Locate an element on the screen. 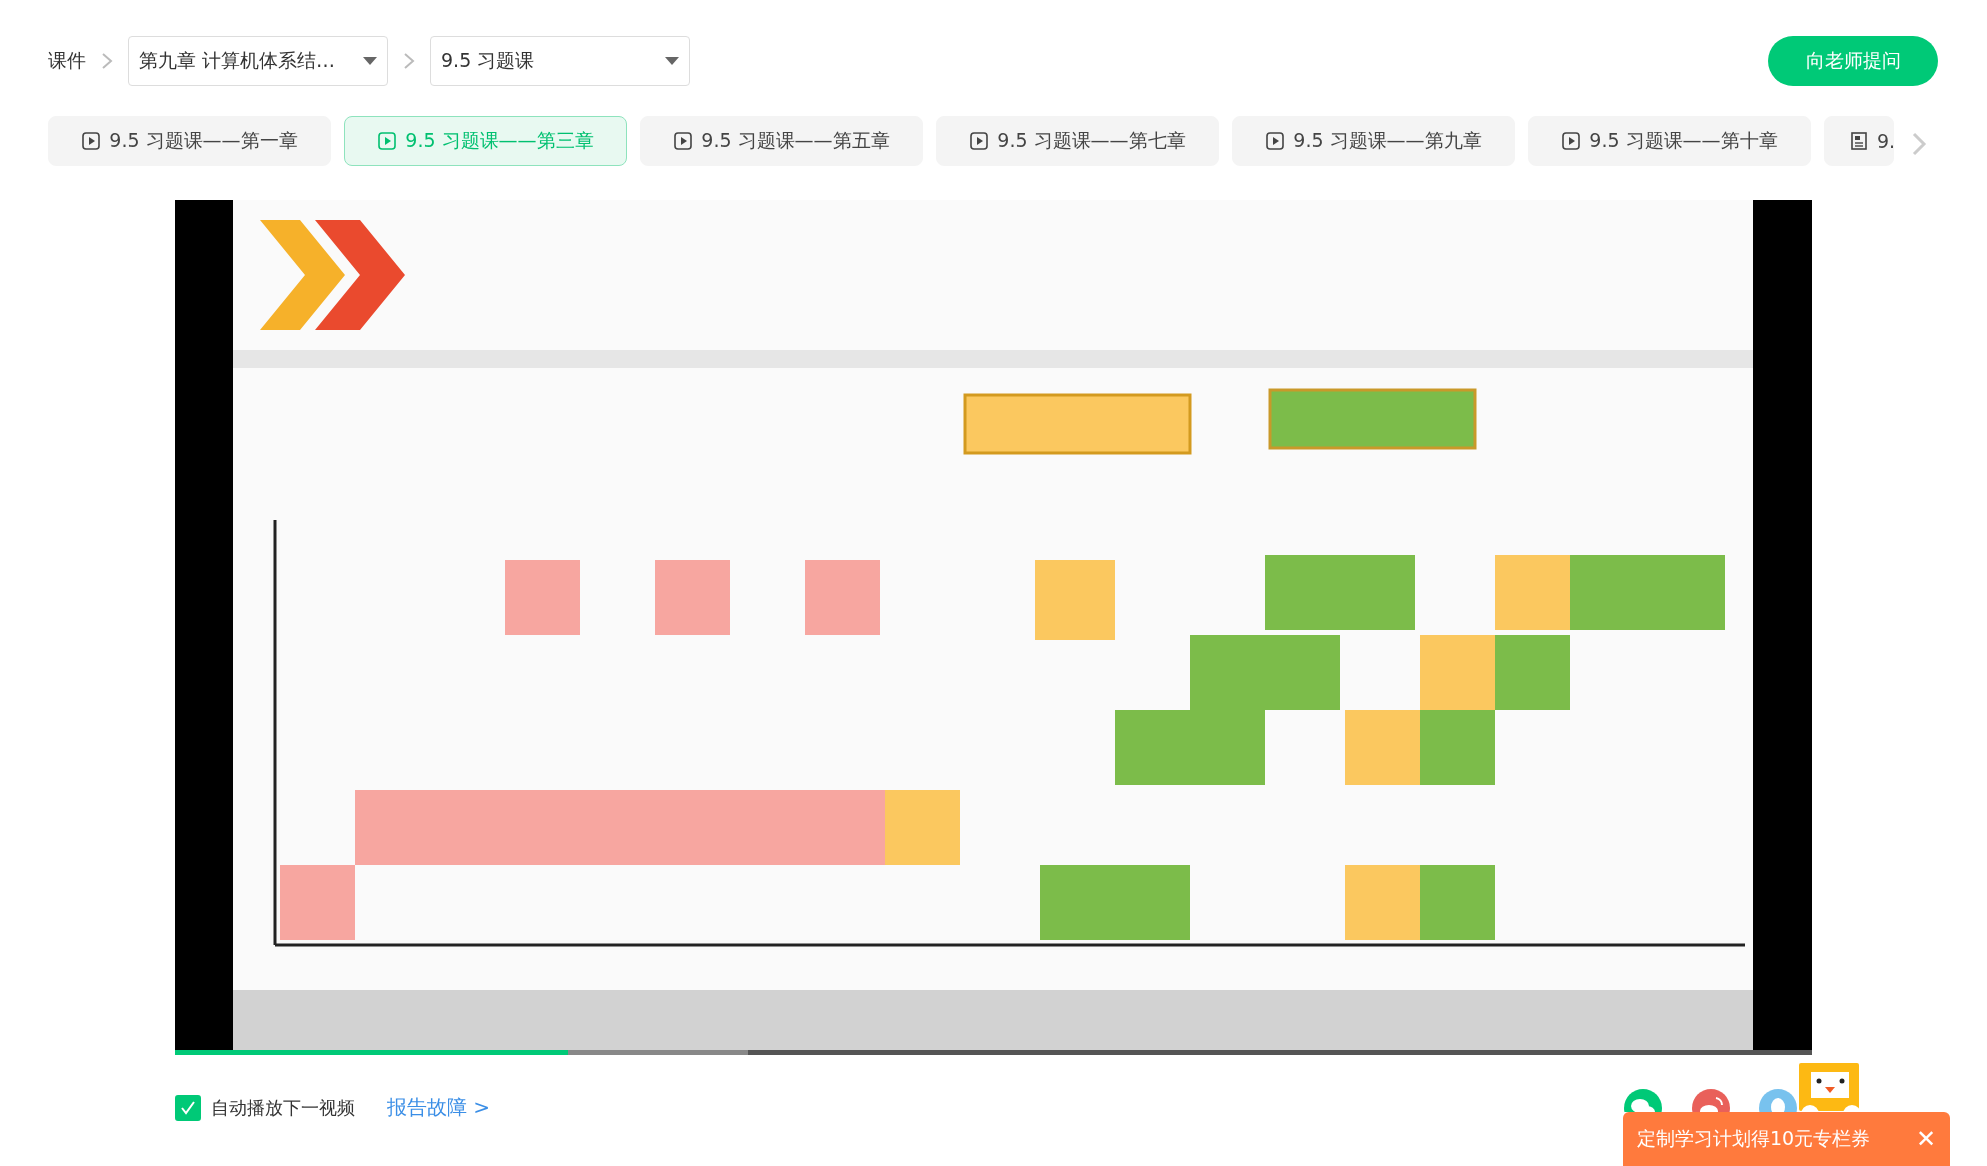 This screenshot has height=1166, width=1987. lesson-tab: 9.5 习题课——第九章 is located at coordinates (1373, 141).